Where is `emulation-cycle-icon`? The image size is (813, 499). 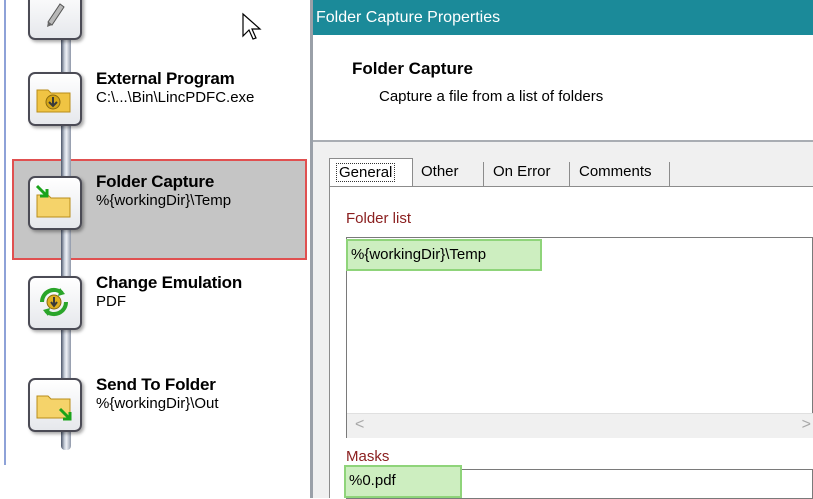 emulation-cycle-icon is located at coordinates (54, 302).